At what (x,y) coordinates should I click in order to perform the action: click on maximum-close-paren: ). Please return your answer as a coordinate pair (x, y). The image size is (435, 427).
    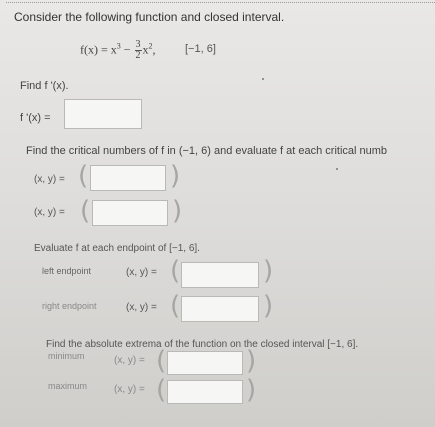
    Looking at the image, I should click on (251, 390).